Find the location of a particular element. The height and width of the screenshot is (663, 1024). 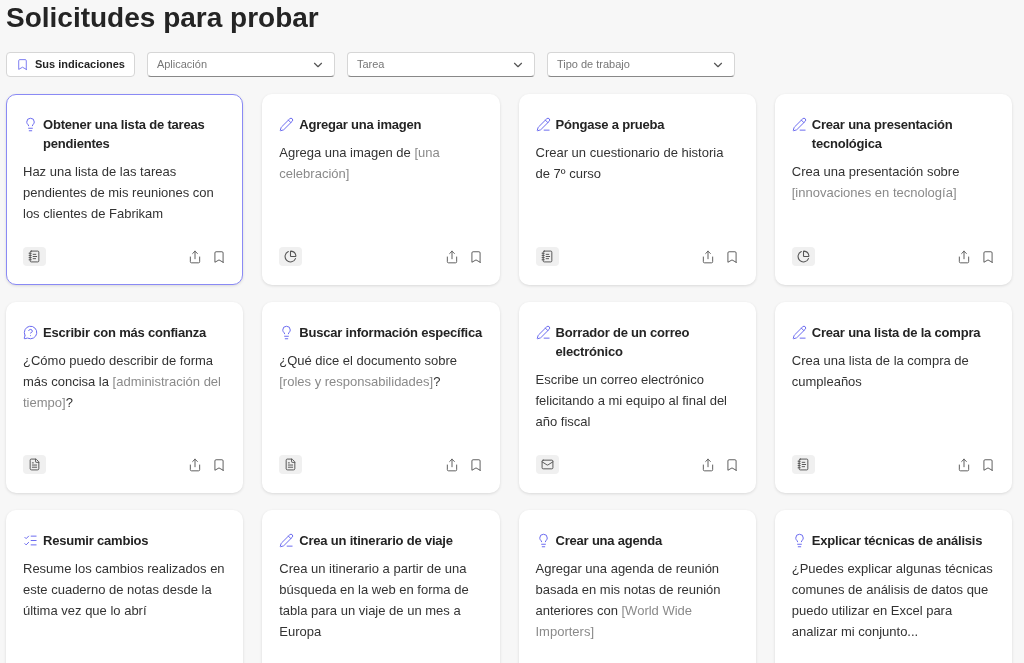

filter-dropdown: Tipo de trabajo is located at coordinates (640, 64).